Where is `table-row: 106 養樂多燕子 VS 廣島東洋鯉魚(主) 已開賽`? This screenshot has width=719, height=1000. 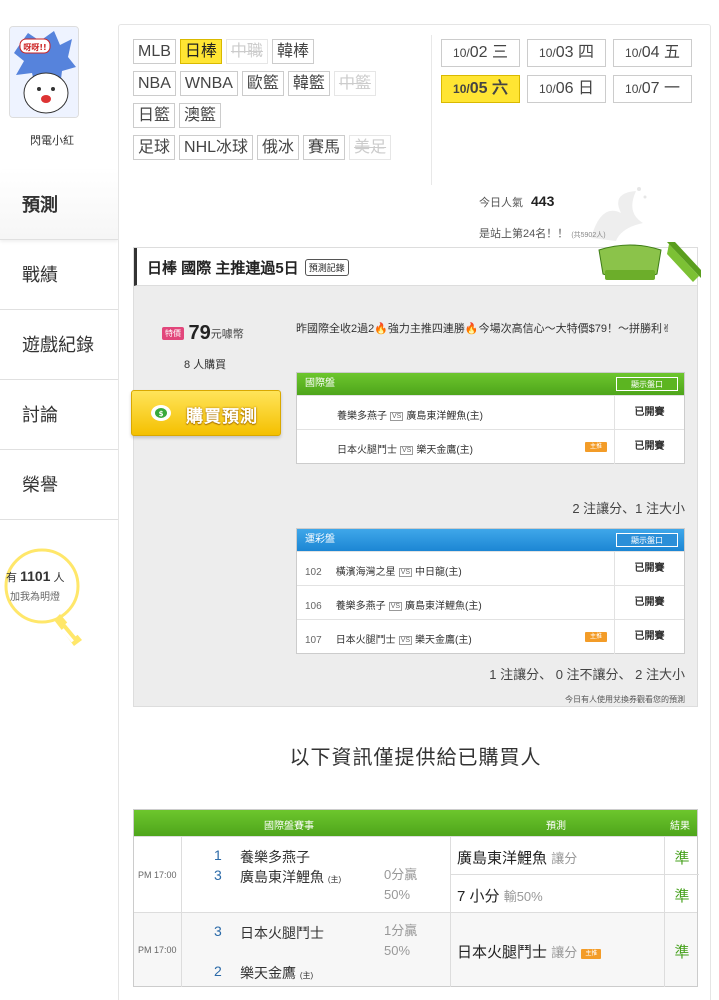
table-row: 106 養樂多燕子 VS 廣島東洋鯉魚(主) 已開賽 is located at coordinates (490, 602).